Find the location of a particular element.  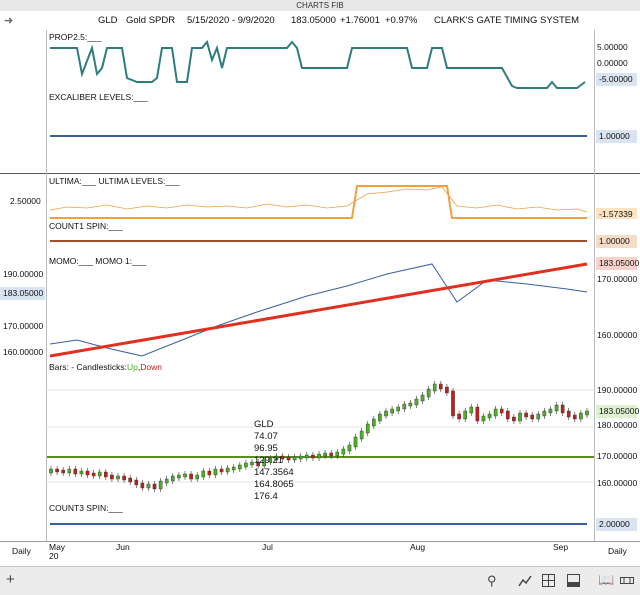

tooltip-line: 129.21 is located at coordinates (269, 460).